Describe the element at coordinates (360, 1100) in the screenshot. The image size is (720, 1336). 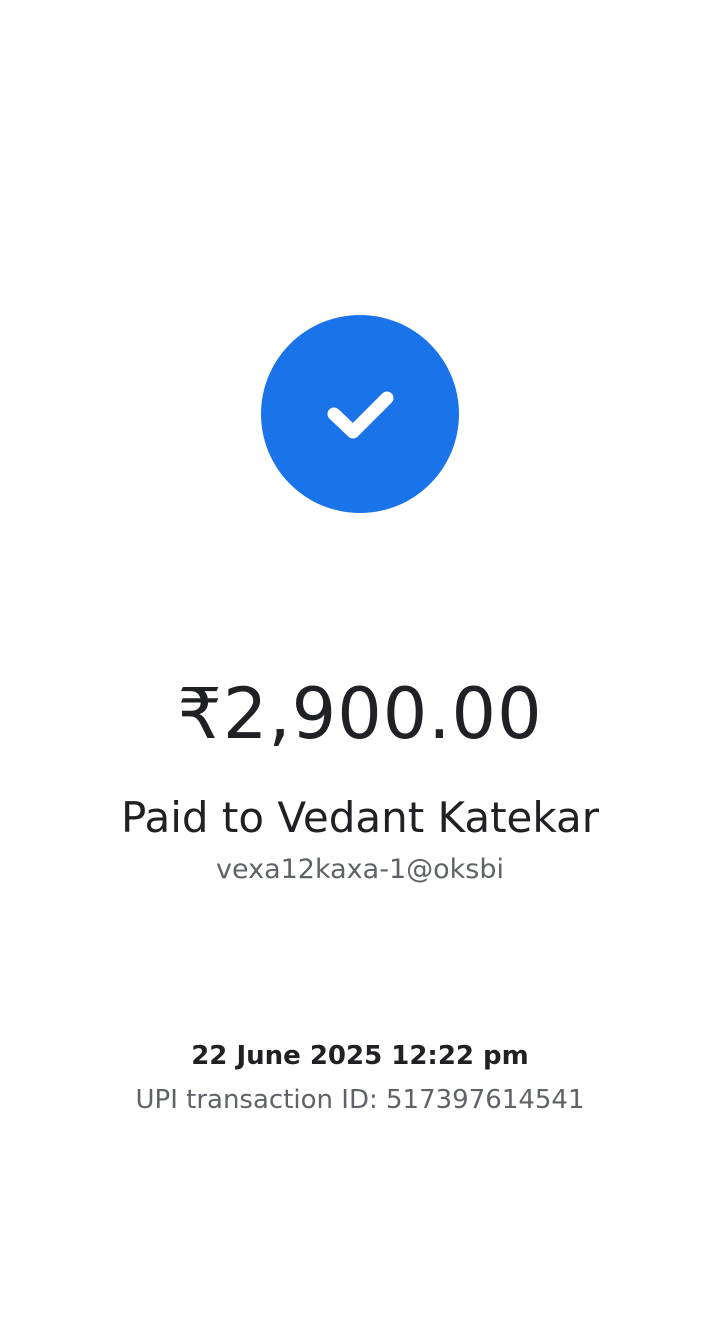
I see `transaction-id: UPI transaction ID: 517397614541` at that location.